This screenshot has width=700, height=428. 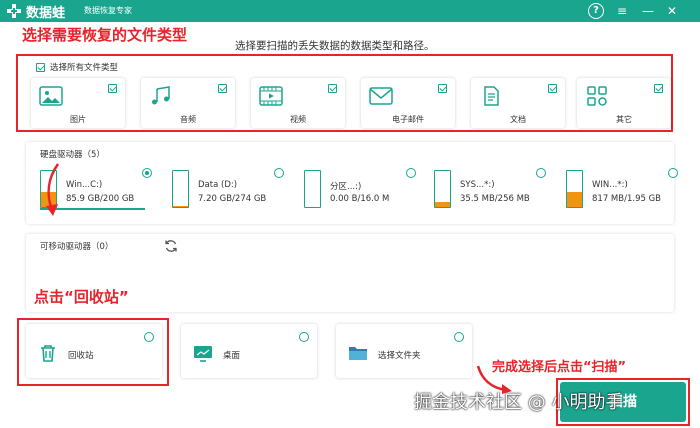 I want to click on app-logo-icon, so click(x=14, y=11).